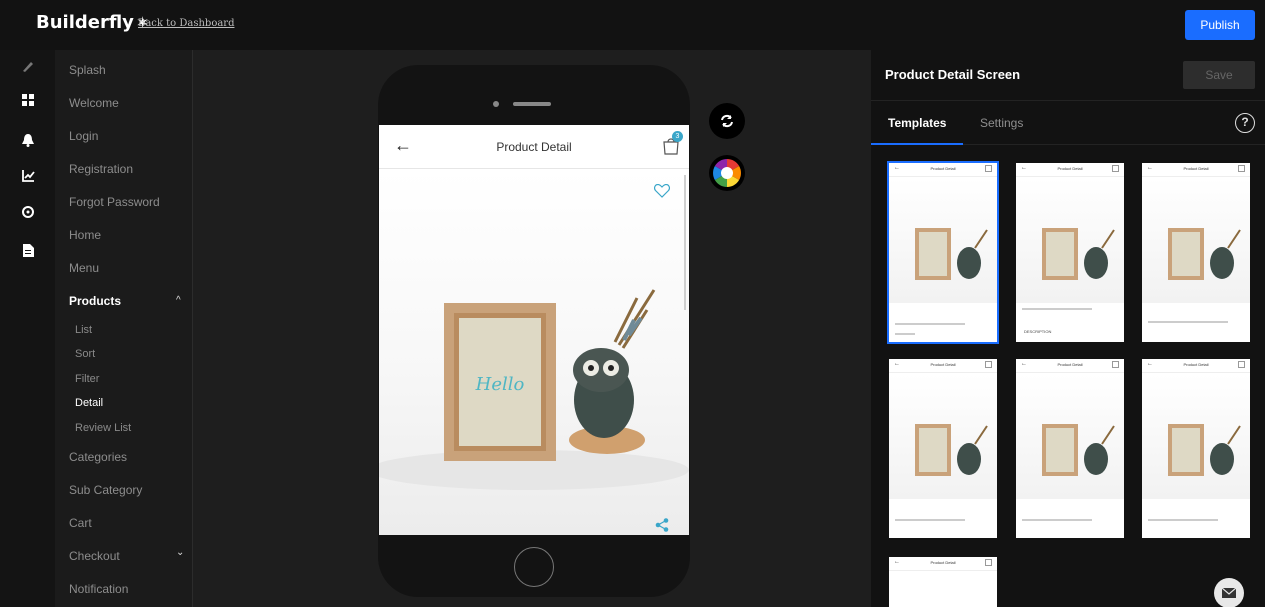 Image resolution: width=1265 pixels, height=607 pixels. What do you see at coordinates (114, 202) in the screenshot?
I see `nav-item-forgot-password: Forgot Password` at bounding box center [114, 202].